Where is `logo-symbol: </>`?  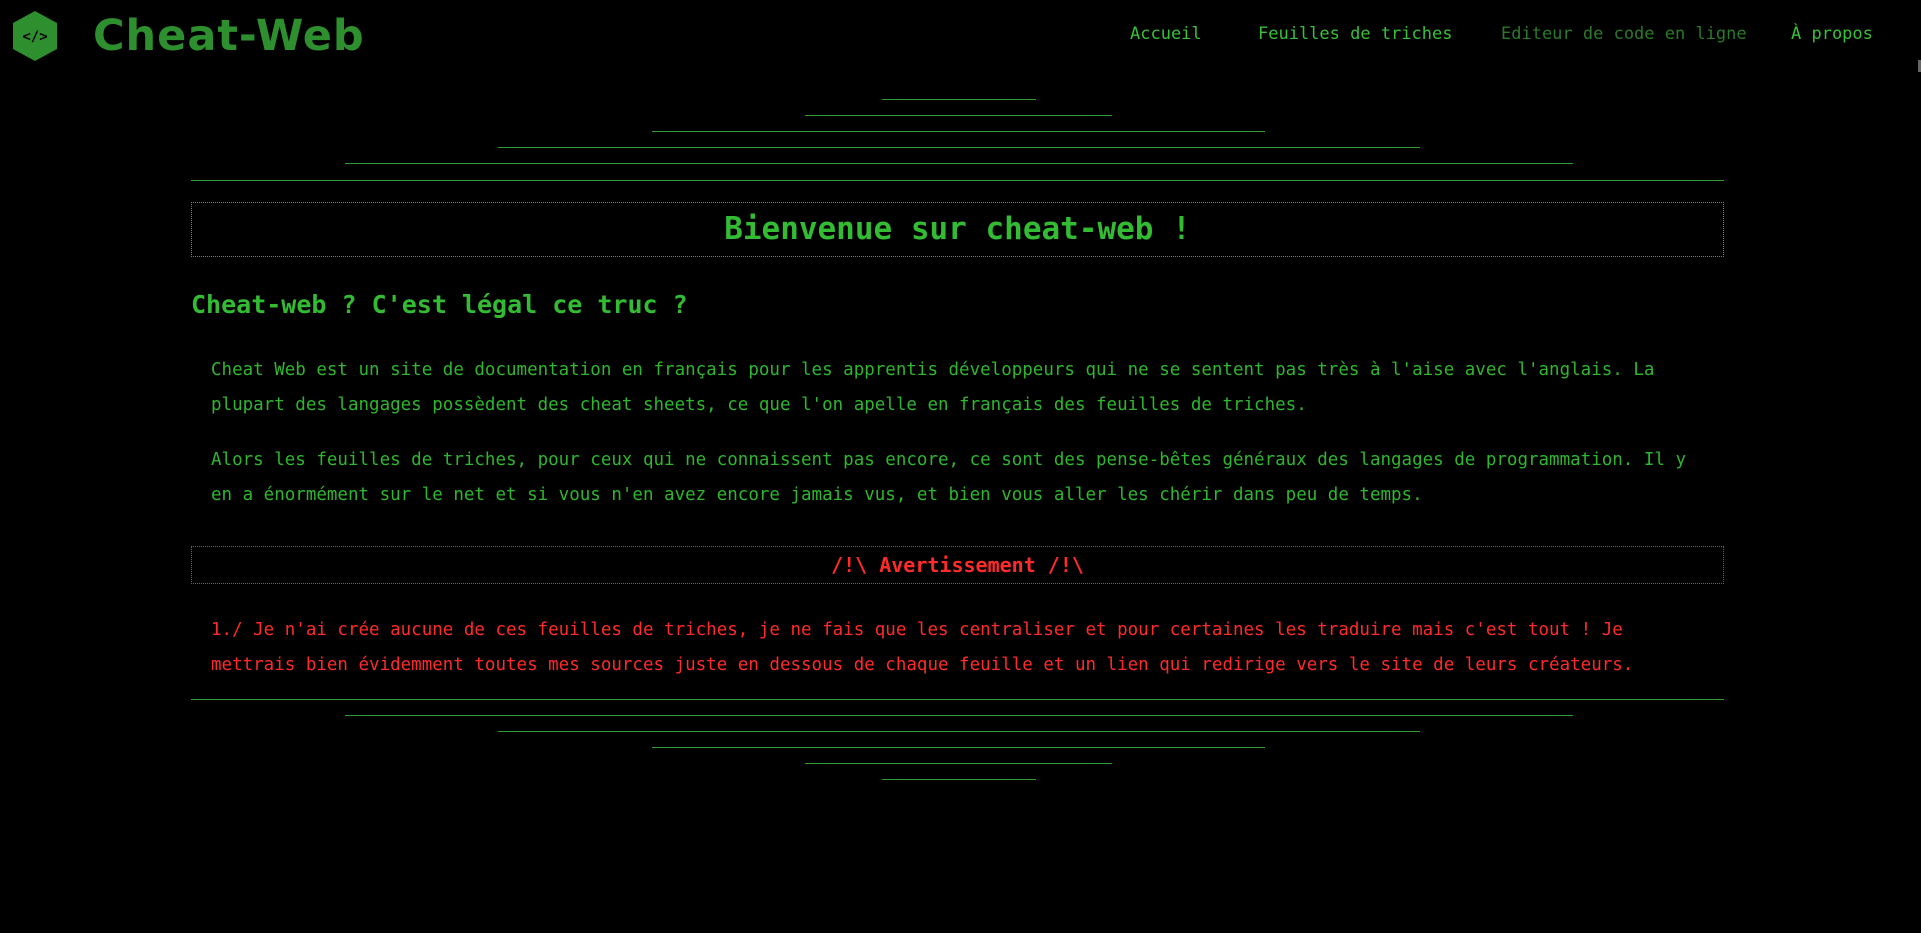 logo-symbol: </> is located at coordinates (34, 37).